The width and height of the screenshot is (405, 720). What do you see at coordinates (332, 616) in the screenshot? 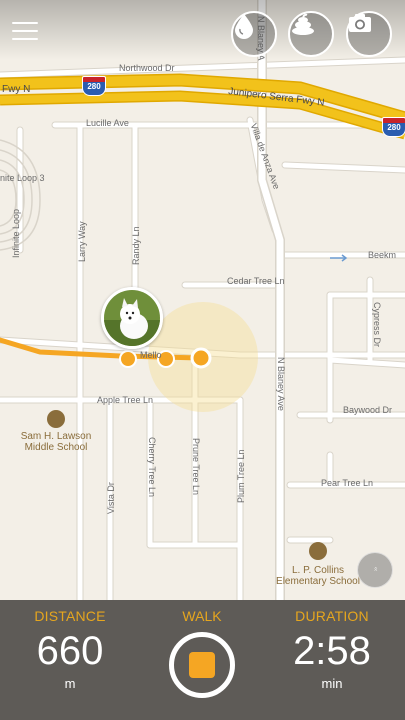
I see `duration-label: DURATION` at bounding box center [332, 616].